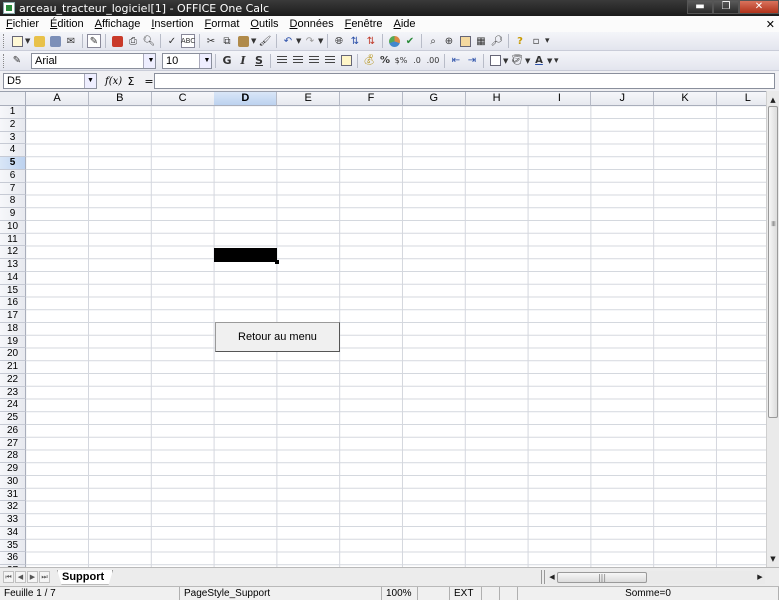  Describe the element at coordinates (22, 24) in the screenshot. I see `menu-fichier: Fichier` at that location.